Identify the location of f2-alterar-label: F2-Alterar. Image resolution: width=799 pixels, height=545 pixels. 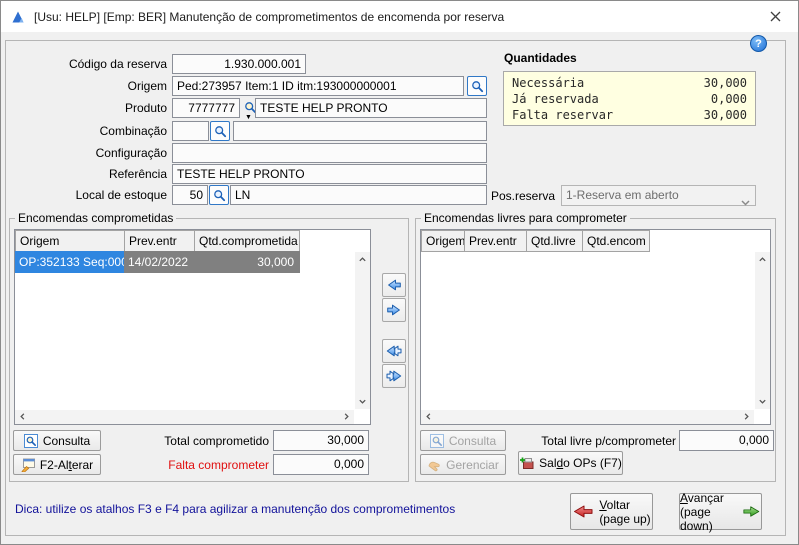
(66, 464).